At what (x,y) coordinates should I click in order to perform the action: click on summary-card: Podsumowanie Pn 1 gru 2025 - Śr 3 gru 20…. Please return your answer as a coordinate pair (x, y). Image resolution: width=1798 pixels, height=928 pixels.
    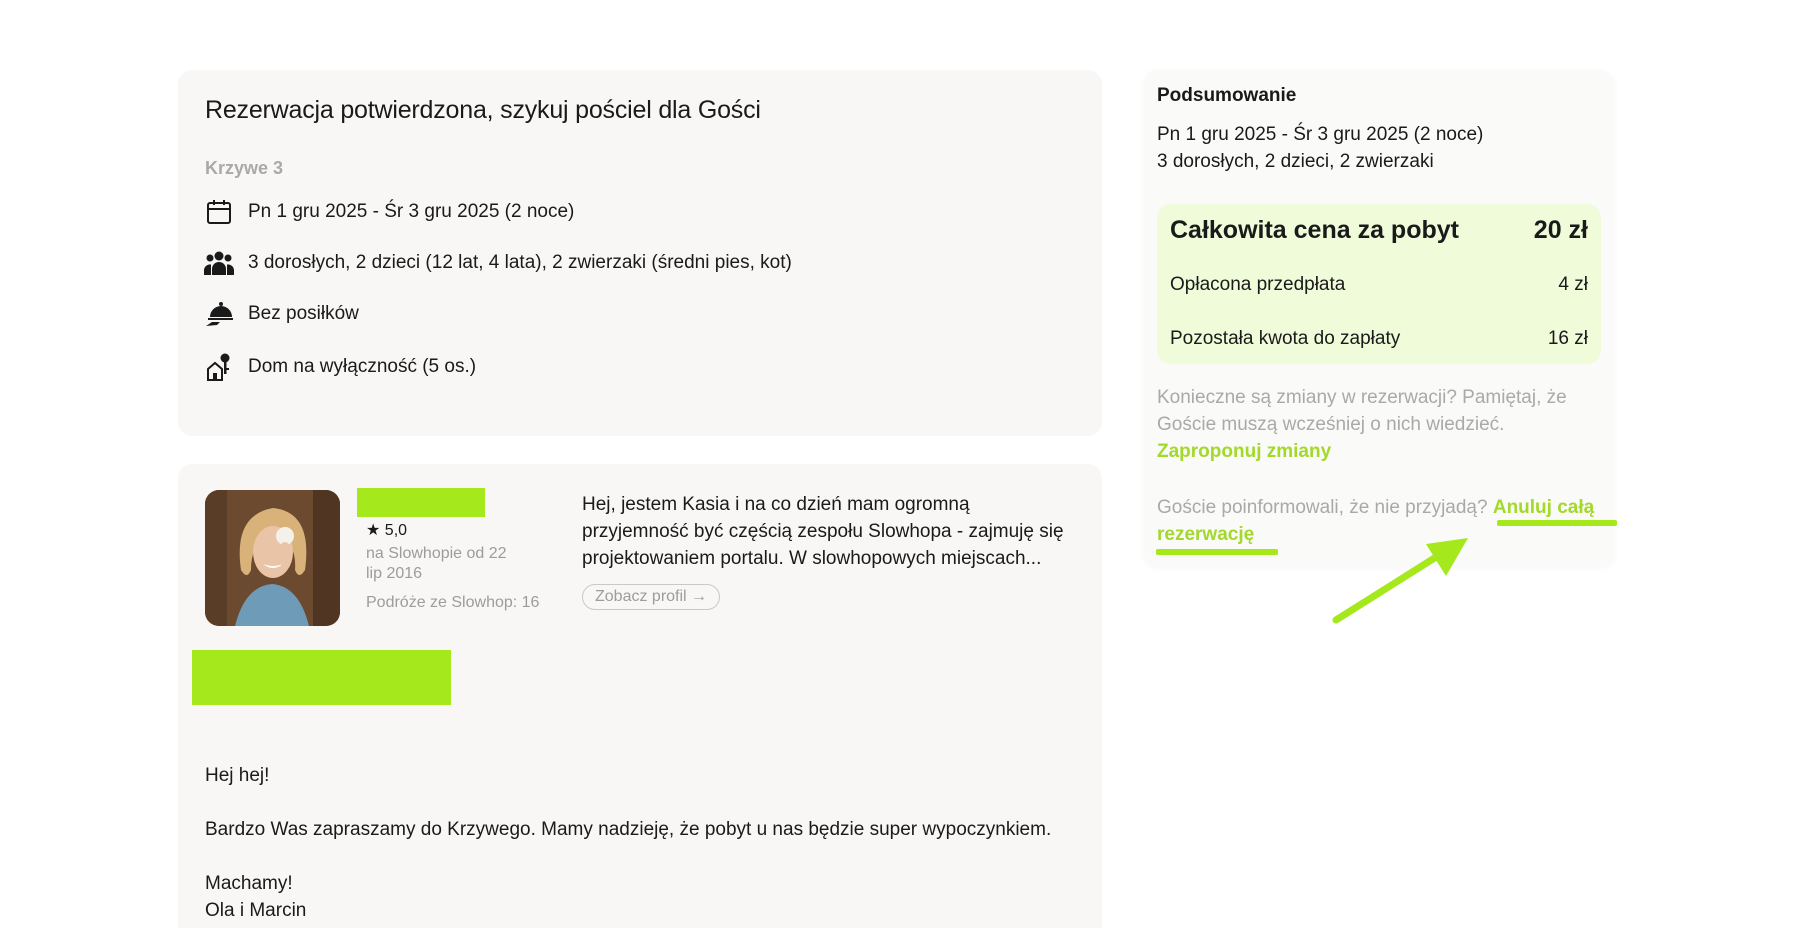
    Looking at the image, I should click on (1379, 318).